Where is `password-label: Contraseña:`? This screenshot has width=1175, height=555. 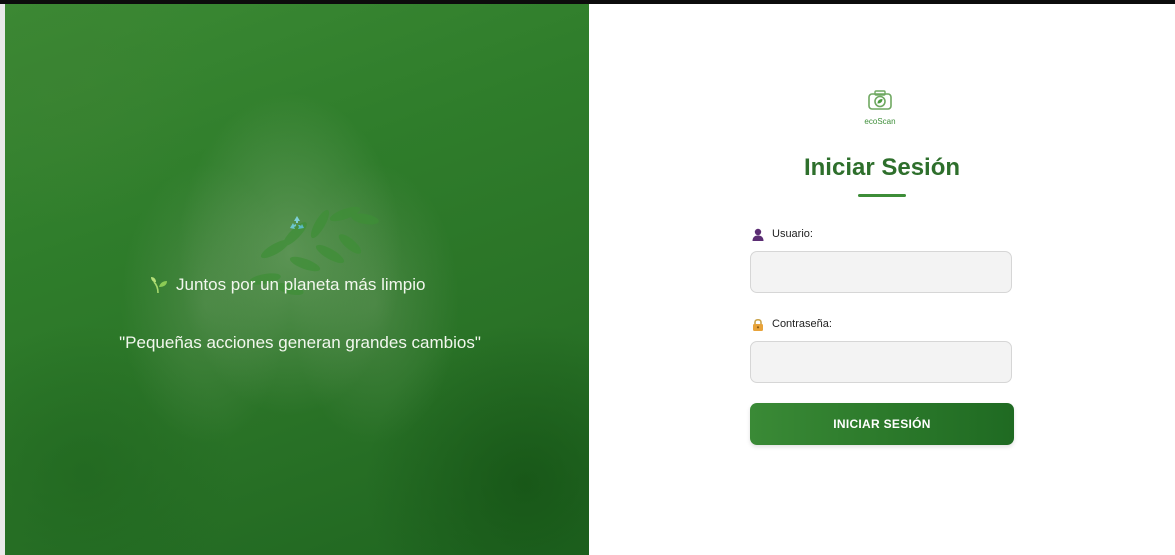 password-label: Contraseña: is located at coordinates (792, 324).